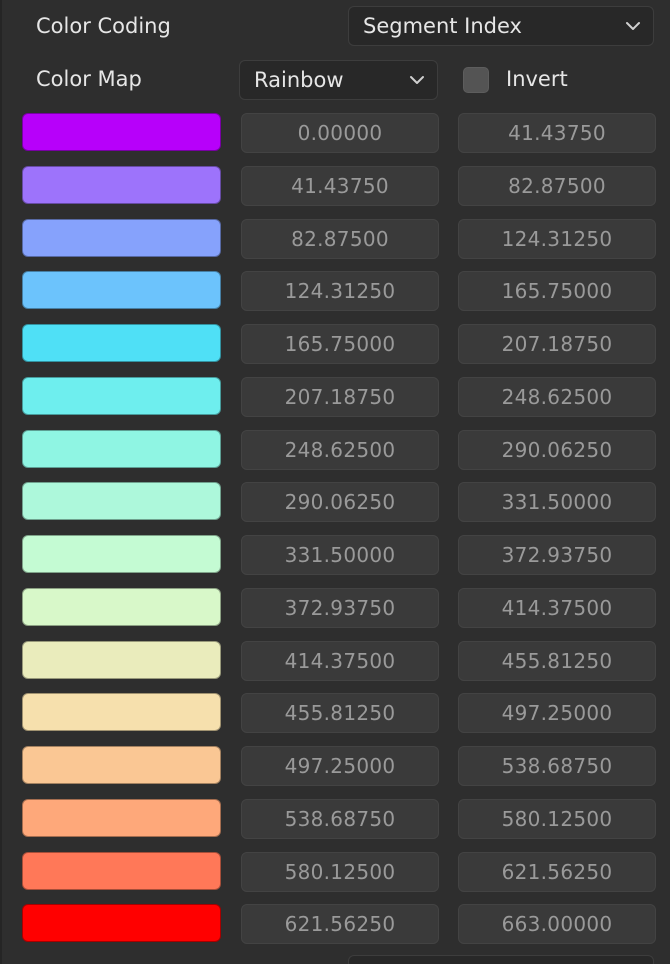 Image resolution: width=670 pixels, height=964 pixels. I want to click on ramp-row: 0.00000 41.43750, so click(336, 133).